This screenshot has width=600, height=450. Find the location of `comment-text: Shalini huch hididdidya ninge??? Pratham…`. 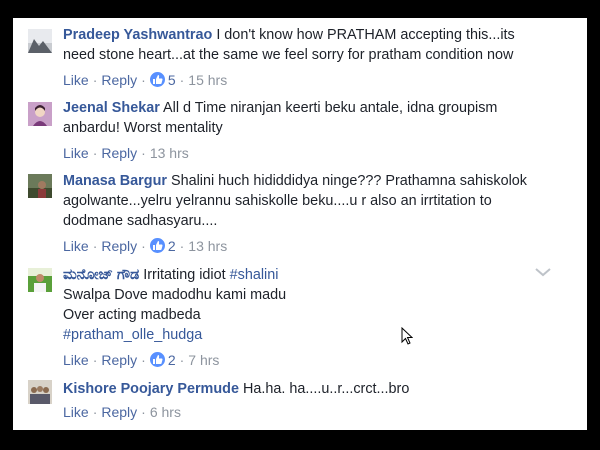

comment-text: Shalini huch hididdidya ninge??? Pratham… is located at coordinates (348, 181).